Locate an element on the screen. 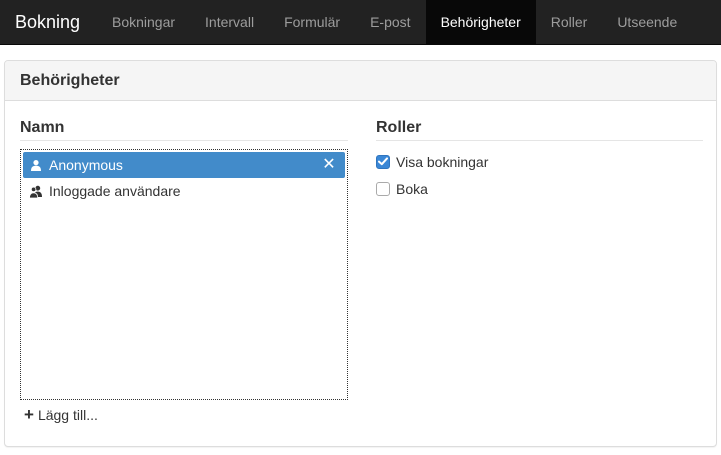 The image size is (721, 455). roles-column: Roller Visa bokningar Boka is located at coordinates (539, 160).